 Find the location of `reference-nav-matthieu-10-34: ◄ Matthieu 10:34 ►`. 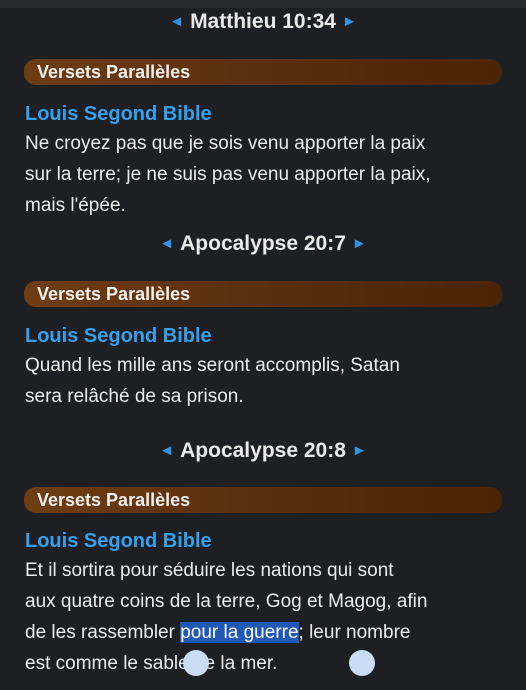

reference-nav-matthieu-10-34: ◄ Matthieu 10:34 ► is located at coordinates (263, 22).